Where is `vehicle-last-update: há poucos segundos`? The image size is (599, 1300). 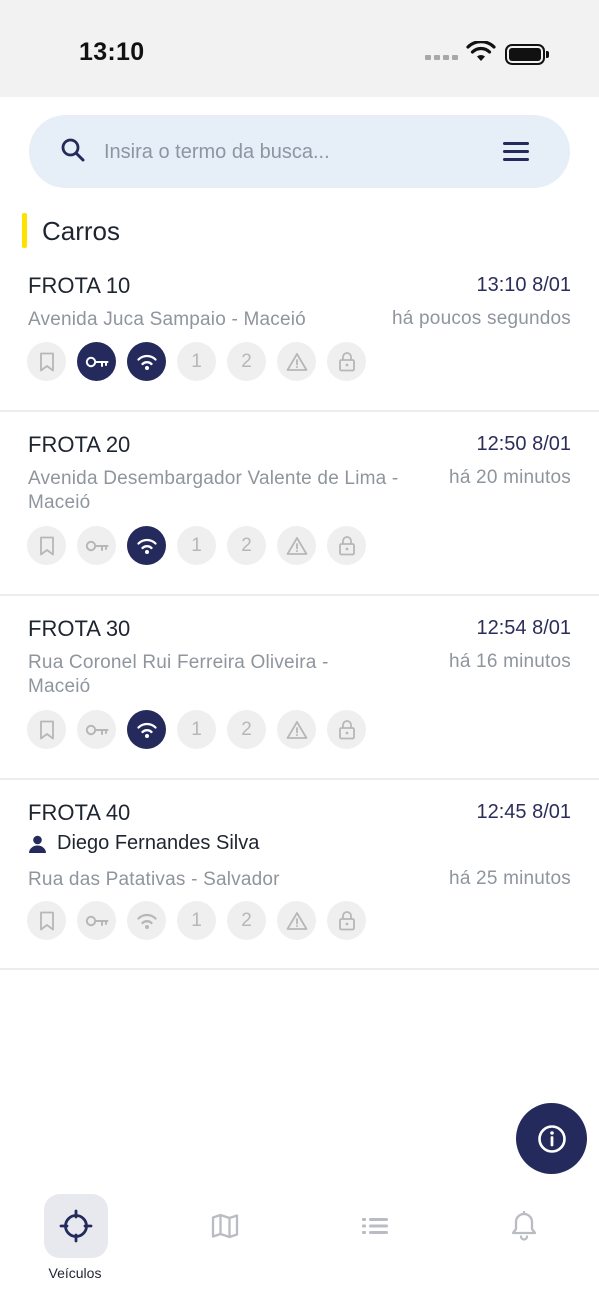 vehicle-last-update: há poucos segundos is located at coordinates (481, 318).